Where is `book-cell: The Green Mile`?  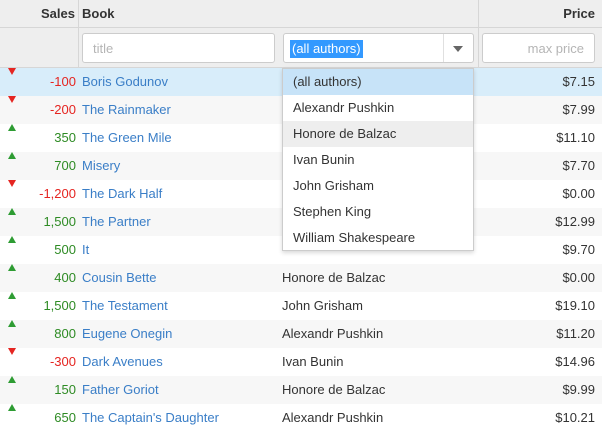 book-cell: The Green Mile is located at coordinates (127, 138).